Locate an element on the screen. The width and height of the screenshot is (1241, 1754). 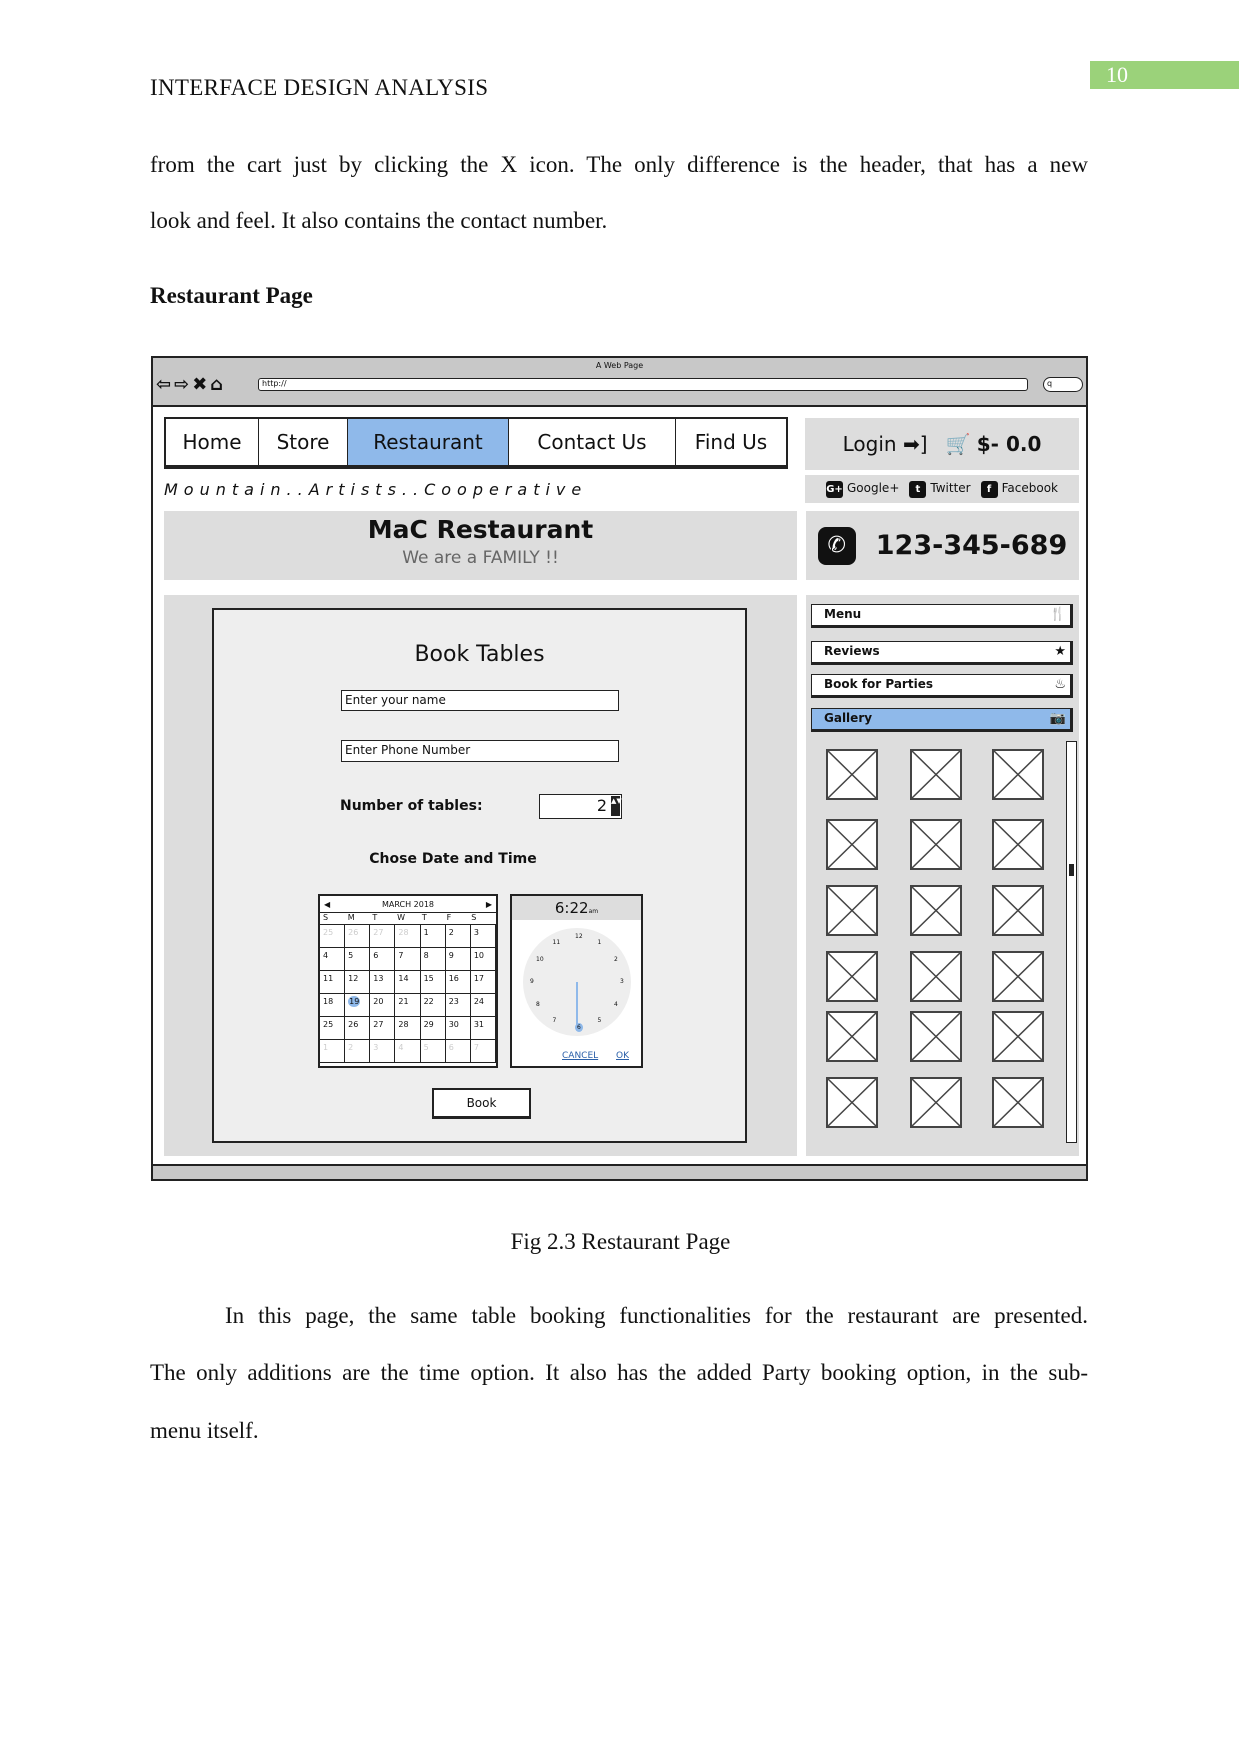
prev-month-icon: ◀ is located at coordinates (327, 904).